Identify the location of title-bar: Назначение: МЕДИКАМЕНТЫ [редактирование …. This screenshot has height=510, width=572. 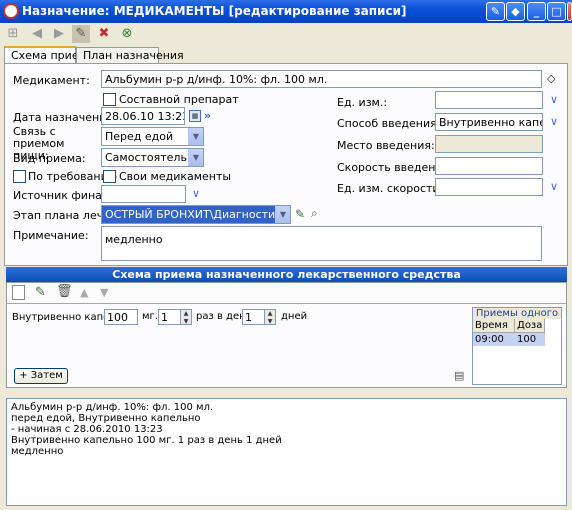
(286, 11).